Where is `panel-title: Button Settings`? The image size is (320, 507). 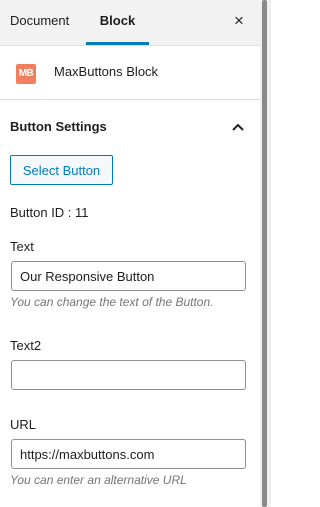 panel-title: Button Settings is located at coordinates (58, 126).